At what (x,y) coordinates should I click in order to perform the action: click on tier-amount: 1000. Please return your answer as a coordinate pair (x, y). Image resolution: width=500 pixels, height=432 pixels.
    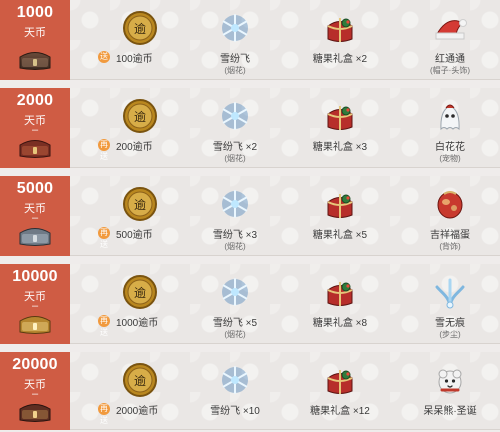
    Looking at the image, I should click on (35, 12).